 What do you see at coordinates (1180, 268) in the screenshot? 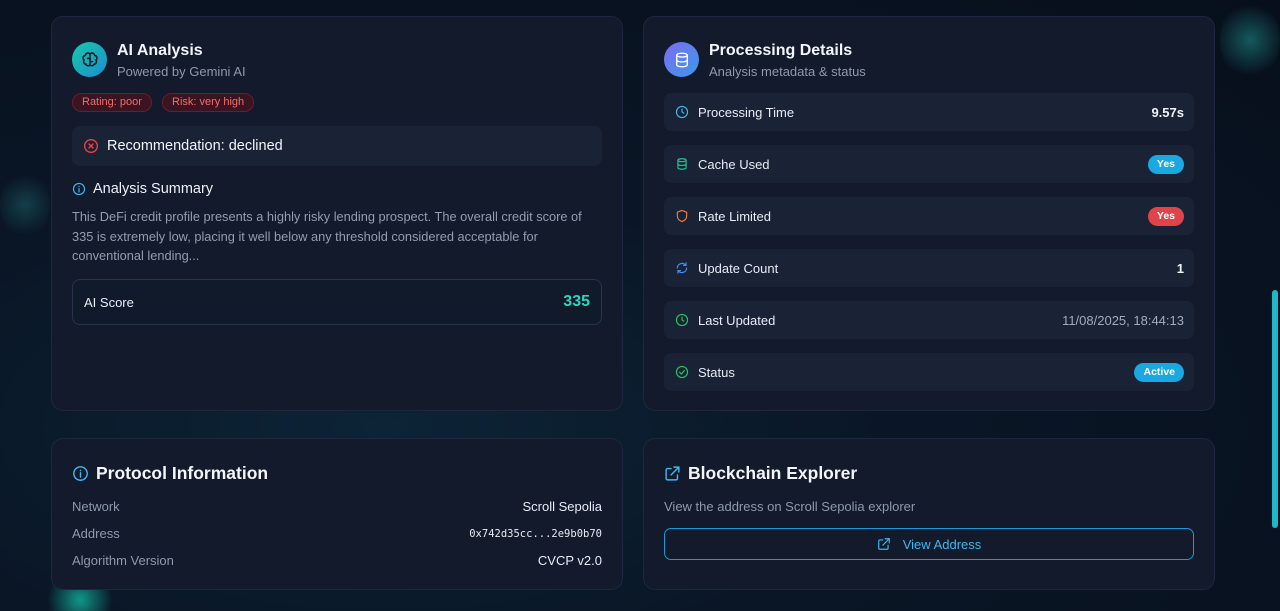
I see `update-count-value: 1` at bounding box center [1180, 268].